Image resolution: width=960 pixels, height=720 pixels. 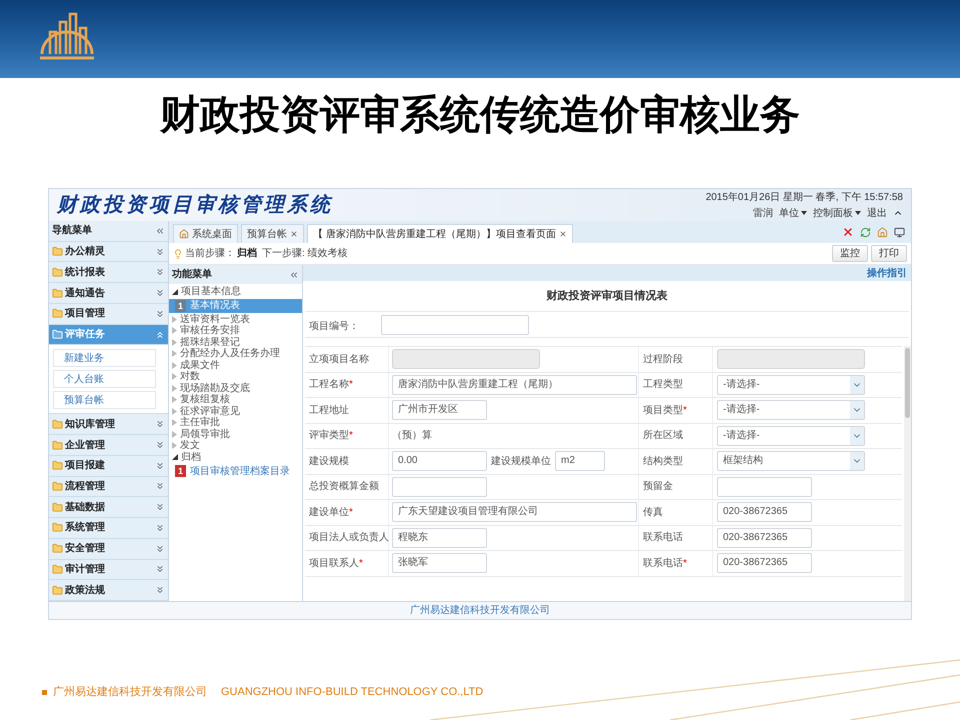 What do you see at coordinates (108, 507) in the screenshot?
I see `nav-item: 基础数据` at bounding box center [108, 507].